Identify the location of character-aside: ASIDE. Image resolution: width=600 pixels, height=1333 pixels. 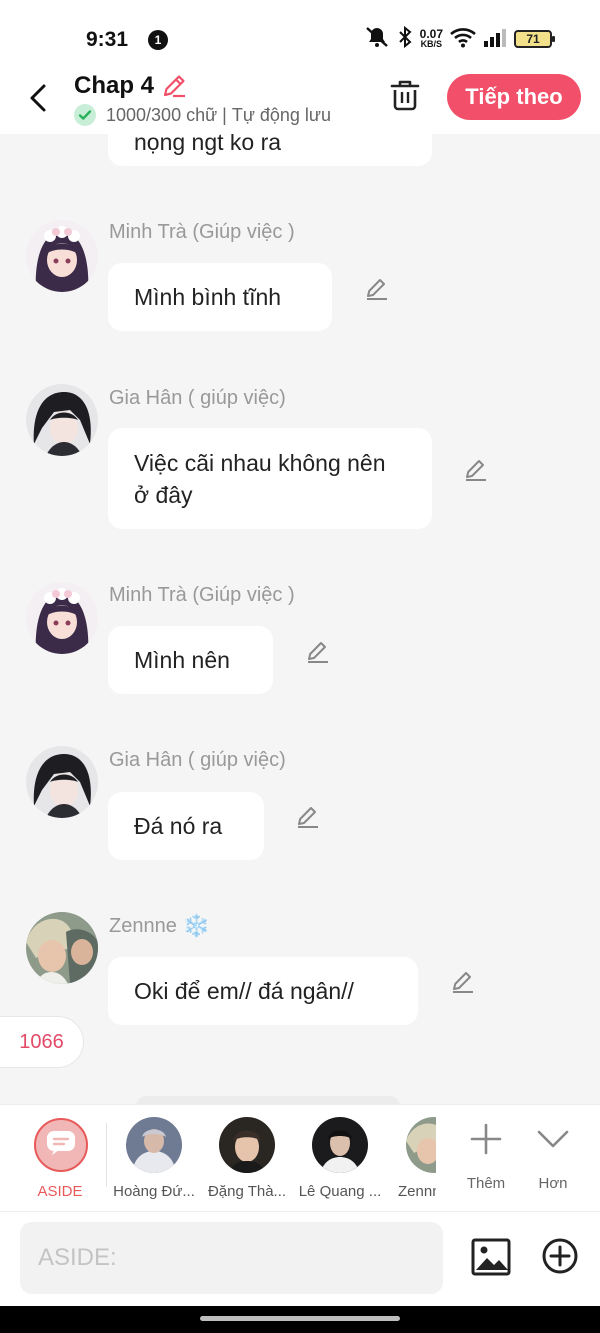
(60, 1162).